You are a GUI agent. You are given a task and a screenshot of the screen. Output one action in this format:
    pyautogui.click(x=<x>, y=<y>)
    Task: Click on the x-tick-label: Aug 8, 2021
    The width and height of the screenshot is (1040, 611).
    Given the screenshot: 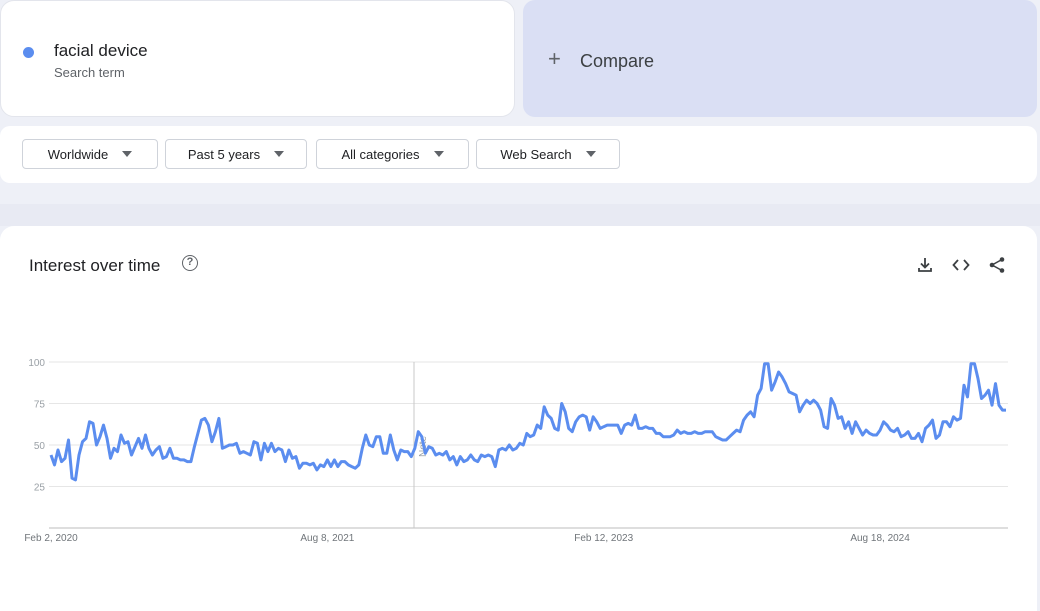 What is the action you would take?
    pyautogui.click(x=327, y=538)
    